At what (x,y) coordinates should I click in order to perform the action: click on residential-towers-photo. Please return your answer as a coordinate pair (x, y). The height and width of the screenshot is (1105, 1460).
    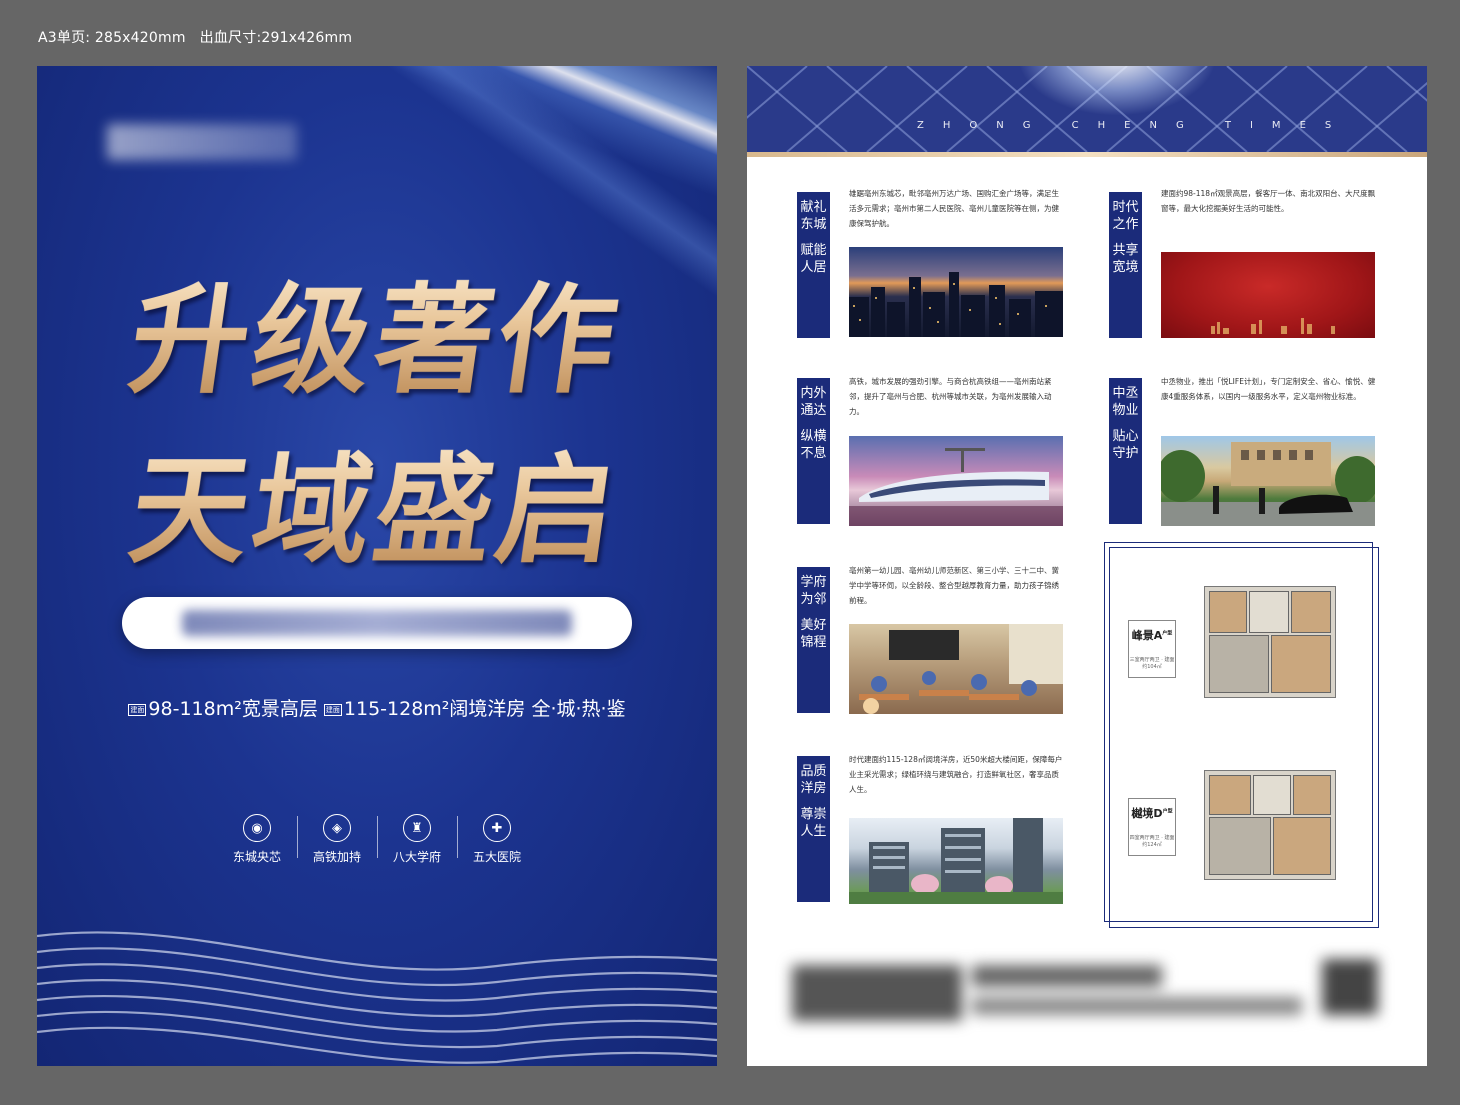
    Looking at the image, I should click on (956, 861).